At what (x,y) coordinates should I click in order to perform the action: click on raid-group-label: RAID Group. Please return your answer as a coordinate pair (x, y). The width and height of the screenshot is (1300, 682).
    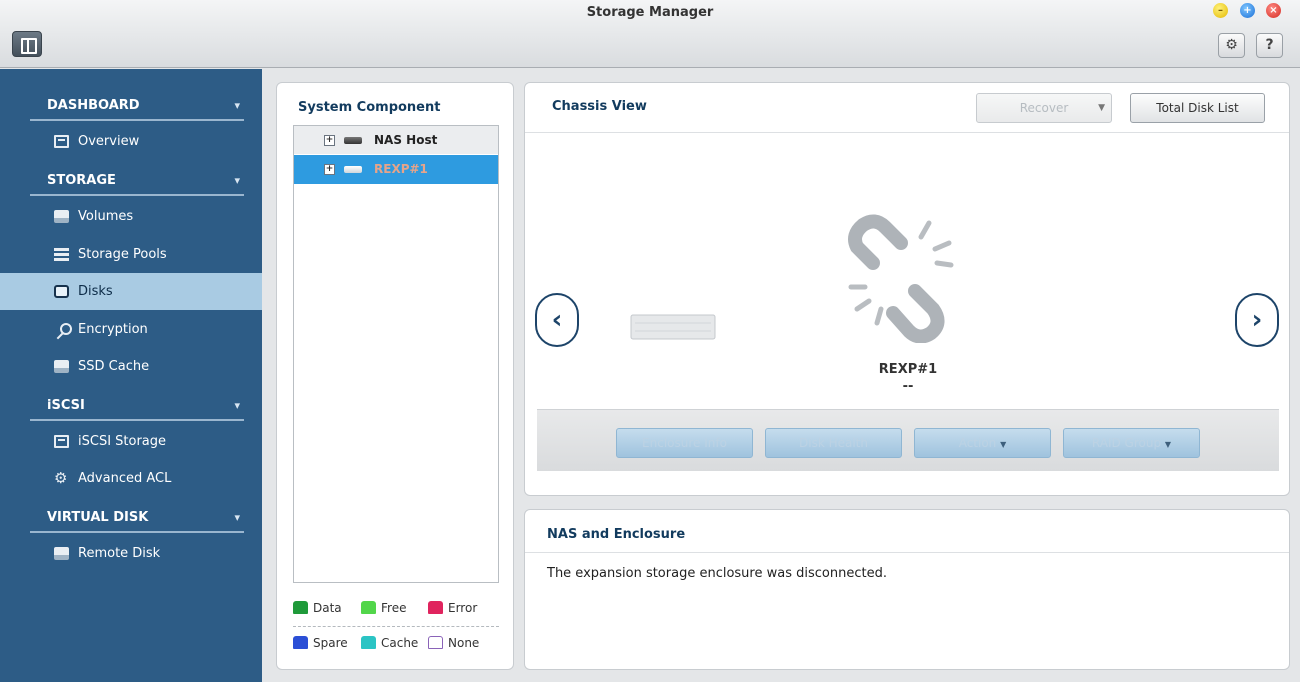
    Looking at the image, I should click on (1126, 443).